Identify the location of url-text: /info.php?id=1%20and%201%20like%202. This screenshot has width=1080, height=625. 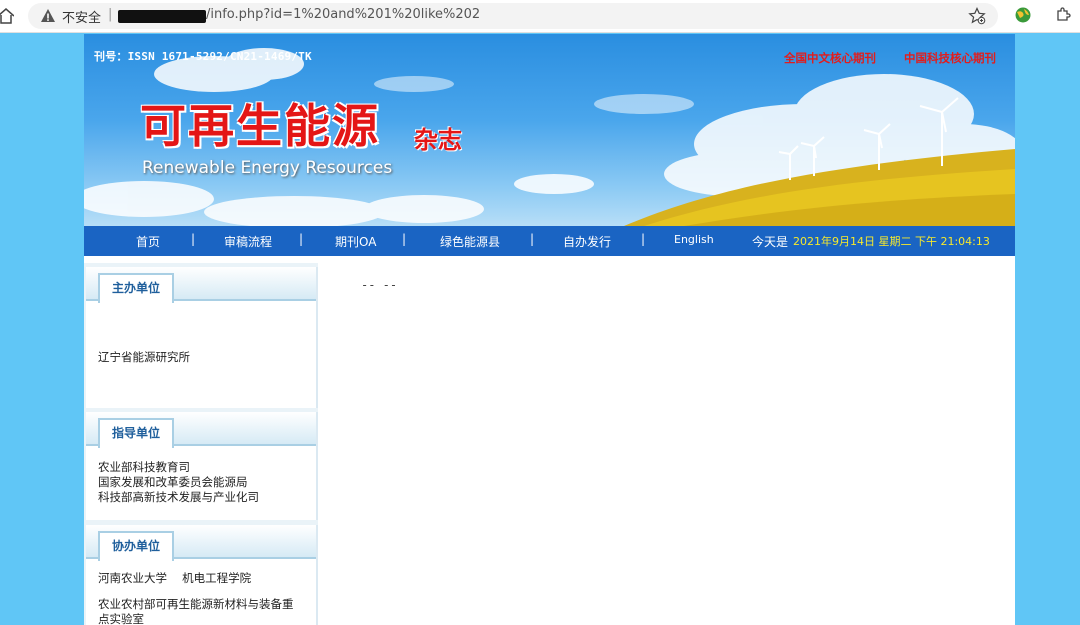
(343, 14).